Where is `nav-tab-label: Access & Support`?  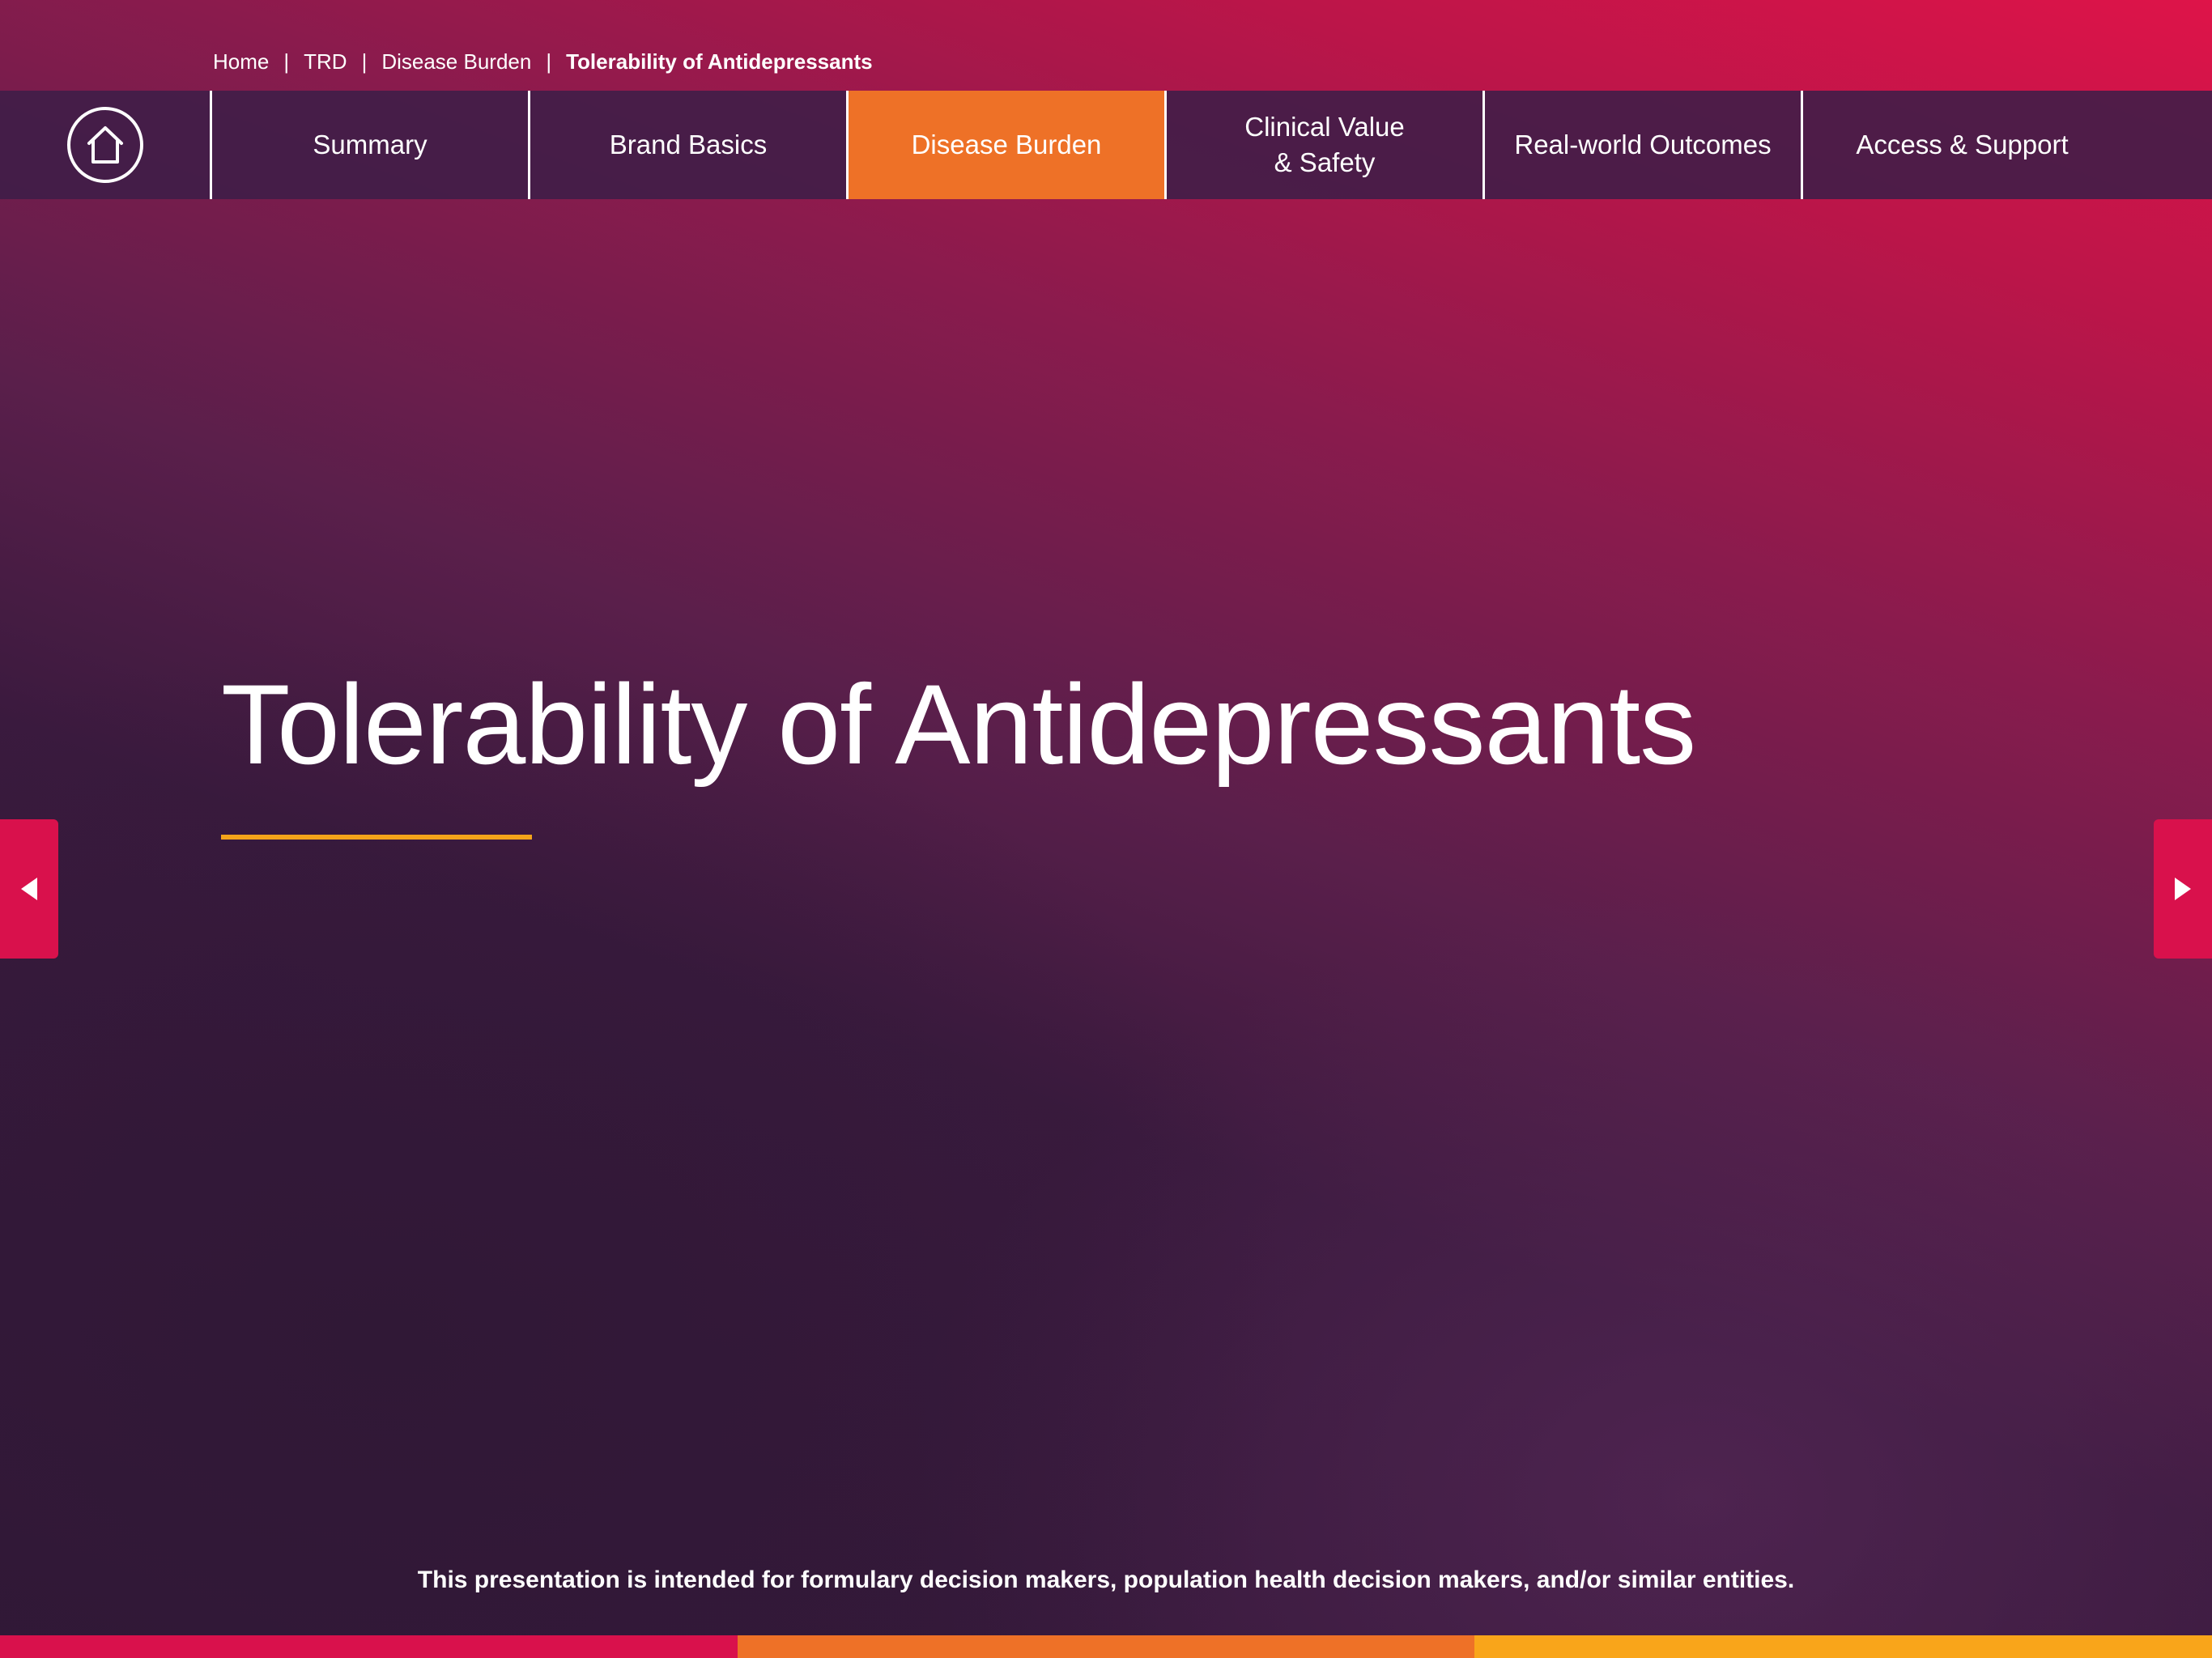 nav-tab-label: Access & Support is located at coordinates (1963, 144).